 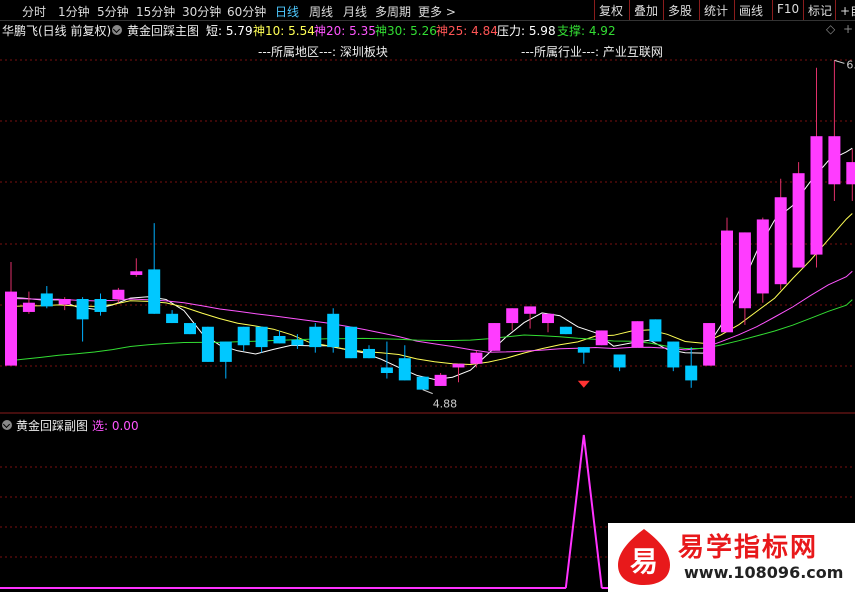 What do you see at coordinates (848, 29) in the screenshot?
I see `expand-icon: +` at bounding box center [848, 29].